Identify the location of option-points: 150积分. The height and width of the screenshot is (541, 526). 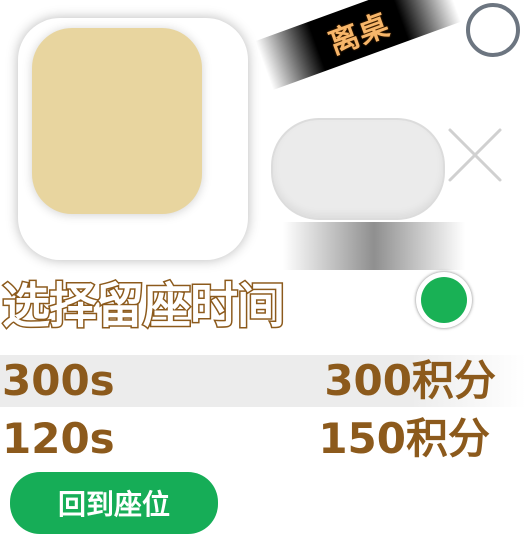
(404, 438).